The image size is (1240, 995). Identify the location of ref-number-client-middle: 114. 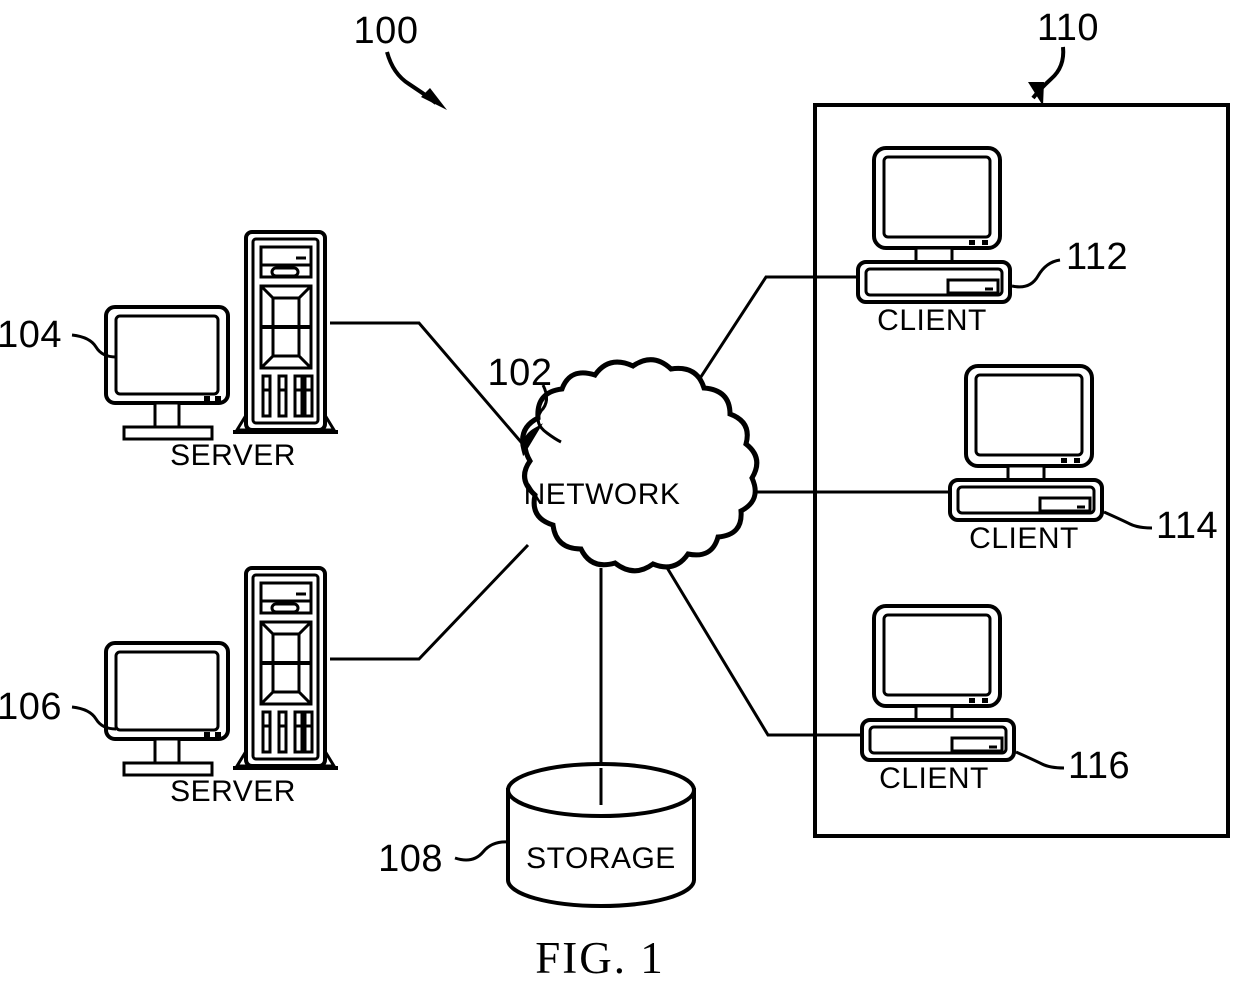
(1187, 526).